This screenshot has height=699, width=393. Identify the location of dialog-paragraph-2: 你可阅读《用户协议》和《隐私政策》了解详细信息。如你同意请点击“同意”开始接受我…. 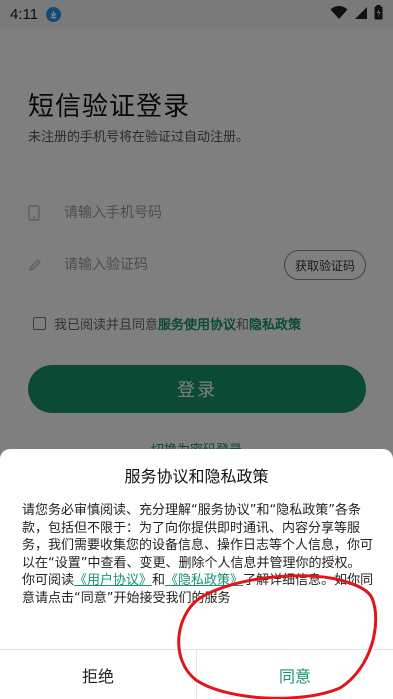
(198, 589).